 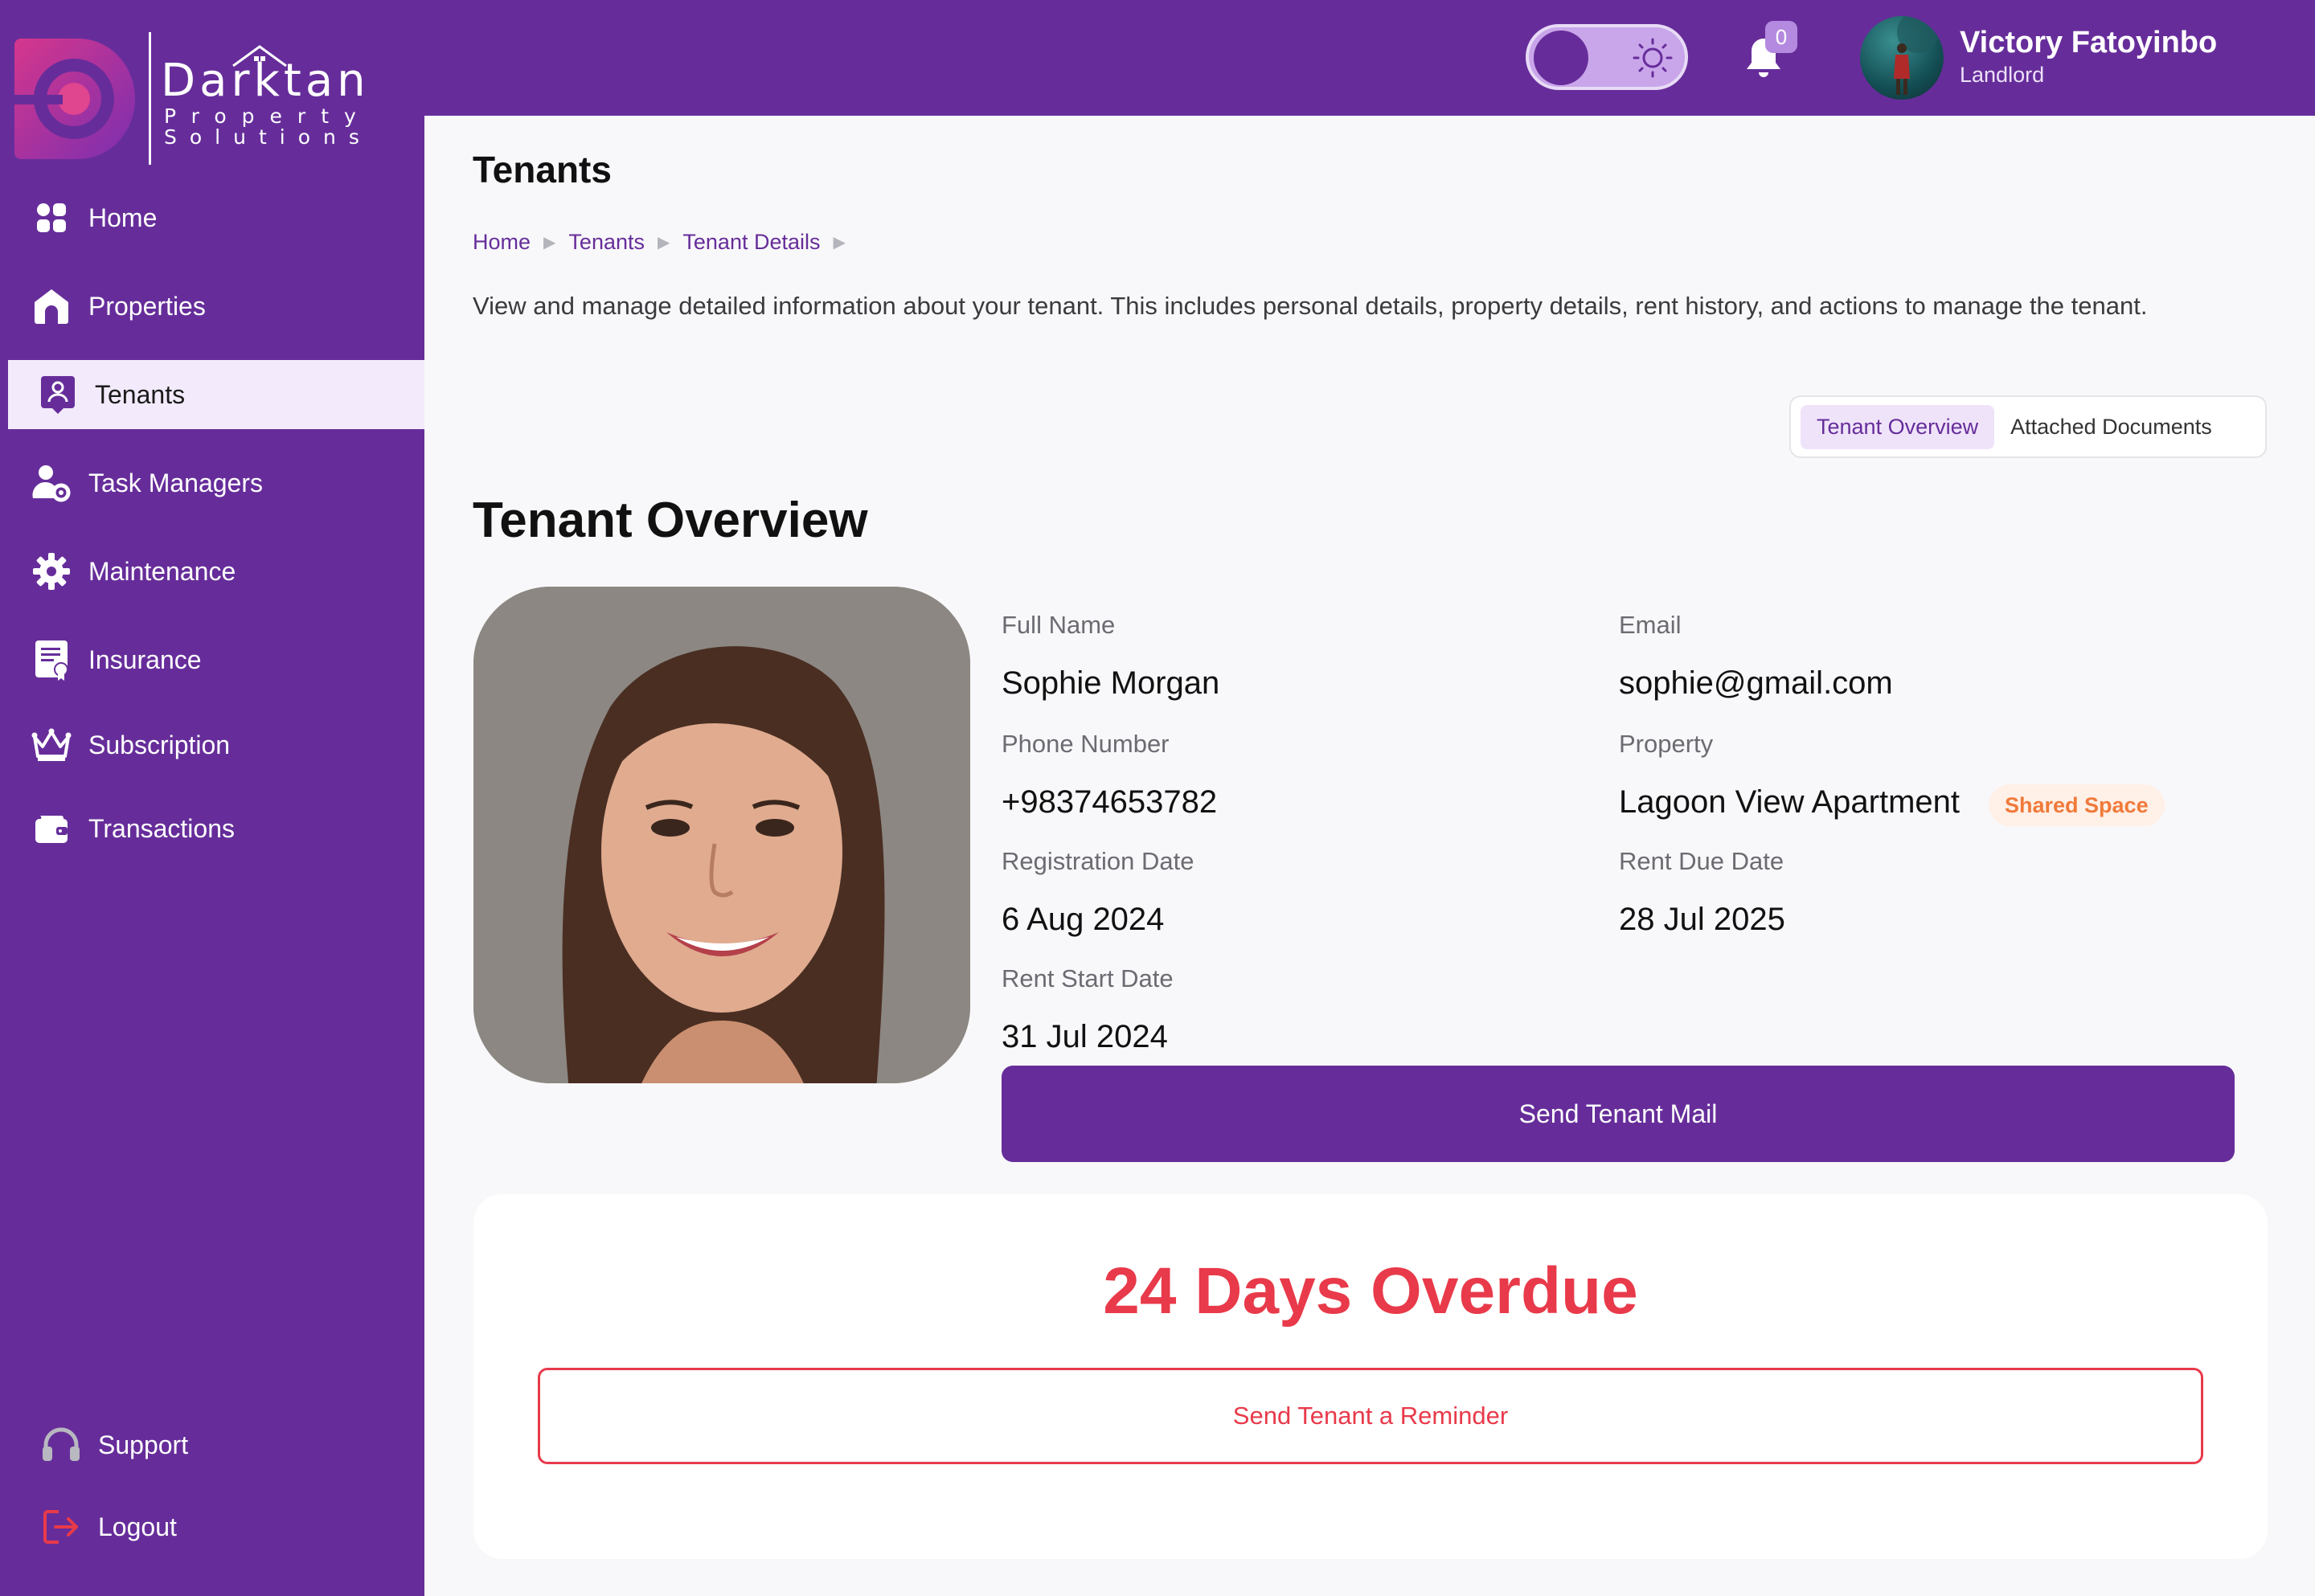 I want to click on logo-mark-icon, so click(x=74, y=99).